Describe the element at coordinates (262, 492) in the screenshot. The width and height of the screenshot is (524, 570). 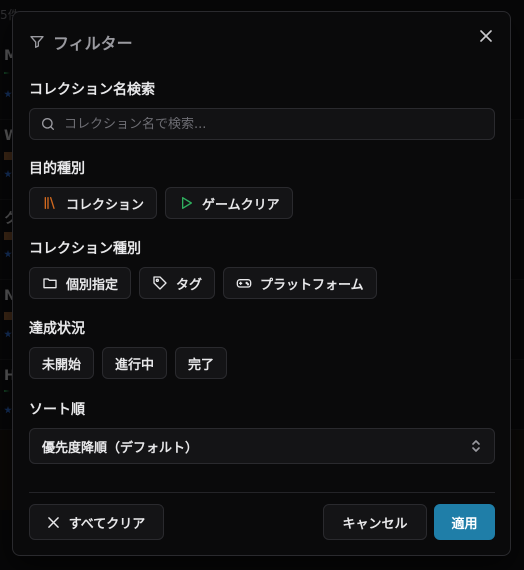
I see `footer-divider` at that location.